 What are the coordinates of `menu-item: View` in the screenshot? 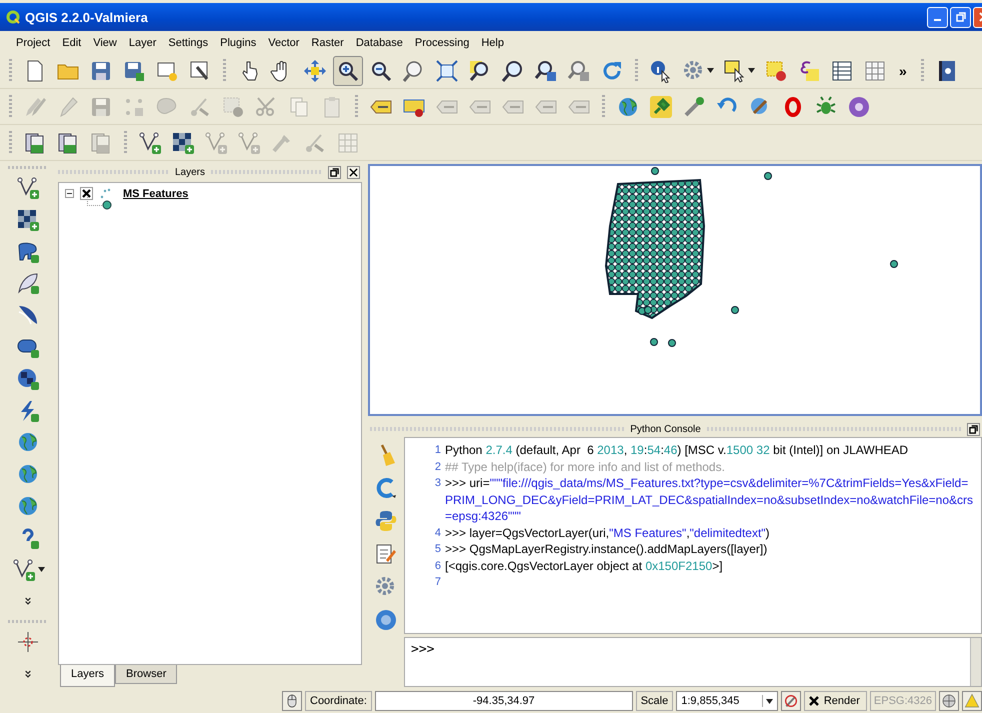 It's located at (105, 43).